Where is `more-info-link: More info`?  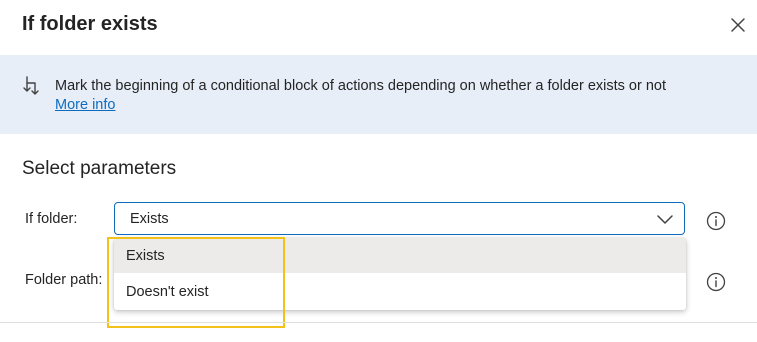 more-info-link: More info is located at coordinates (85, 105).